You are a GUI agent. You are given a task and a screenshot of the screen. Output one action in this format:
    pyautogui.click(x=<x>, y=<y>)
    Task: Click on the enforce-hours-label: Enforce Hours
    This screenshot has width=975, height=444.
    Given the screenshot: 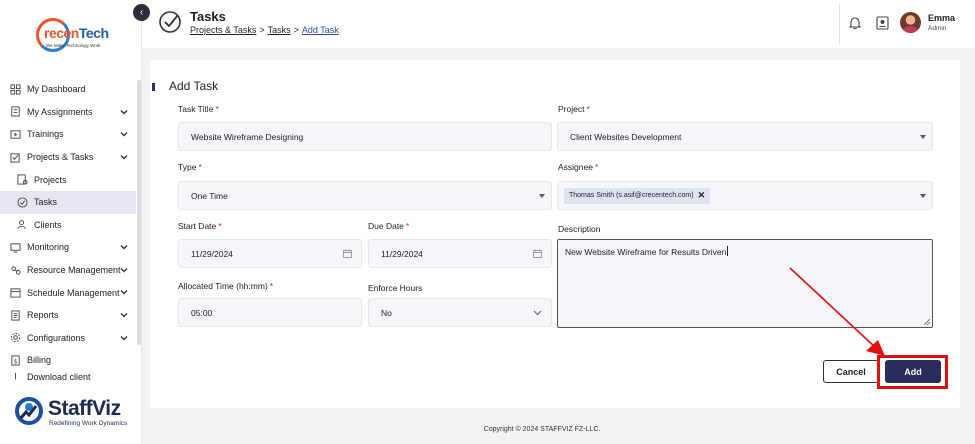 What is the action you would take?
    pyautogui.click(x=395, y=288)
    